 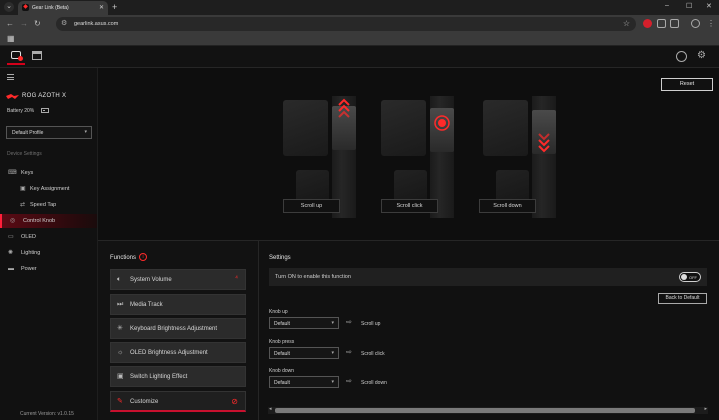 I want to click on knob-down-label: Knob down, so click(x=282, y=371).